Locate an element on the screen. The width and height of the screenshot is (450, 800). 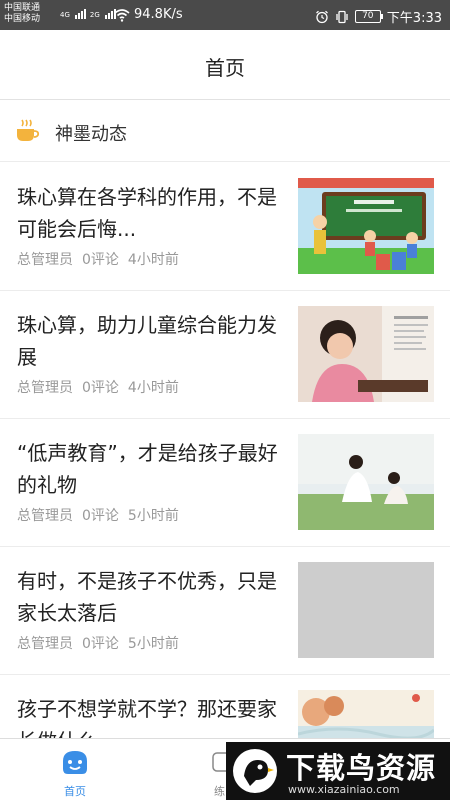
section-title: 神墨动态 is located at coordinates (91, 134).